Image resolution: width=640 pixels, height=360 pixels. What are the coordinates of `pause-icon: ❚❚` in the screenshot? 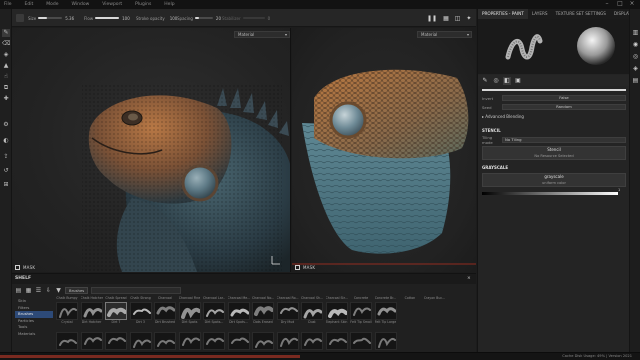 It's located at (432, 18).